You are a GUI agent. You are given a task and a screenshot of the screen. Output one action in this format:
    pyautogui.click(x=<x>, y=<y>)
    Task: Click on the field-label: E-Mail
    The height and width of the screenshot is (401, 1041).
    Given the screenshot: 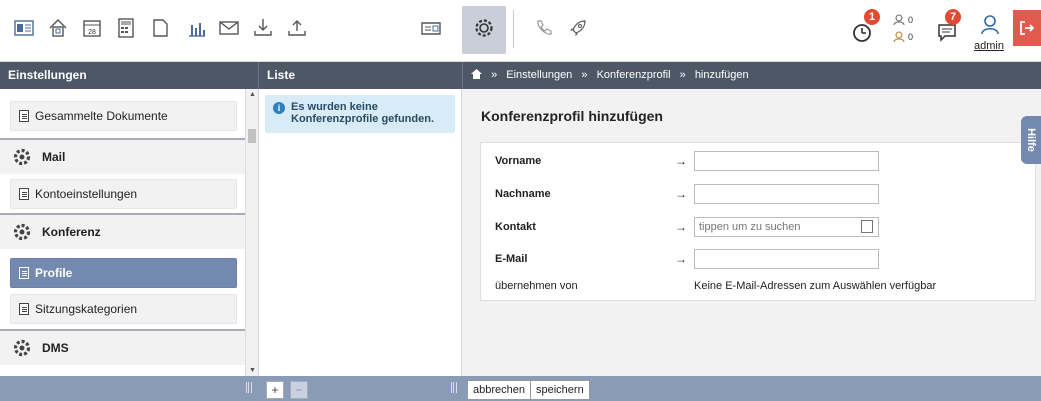 What is the action you would take?
    pyautogui.click(x=511, y=259)
    